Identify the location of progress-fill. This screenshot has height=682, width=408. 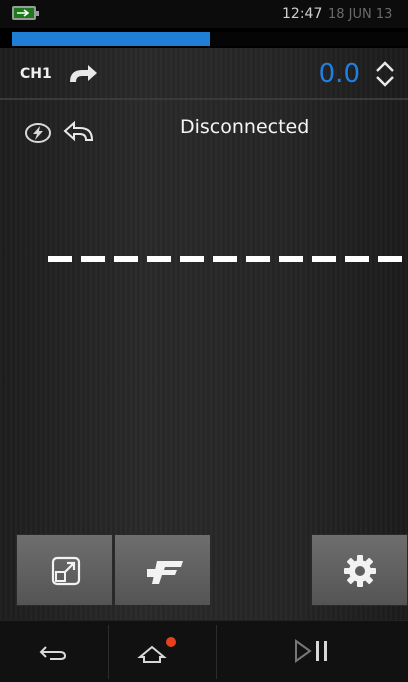
(111, 39).